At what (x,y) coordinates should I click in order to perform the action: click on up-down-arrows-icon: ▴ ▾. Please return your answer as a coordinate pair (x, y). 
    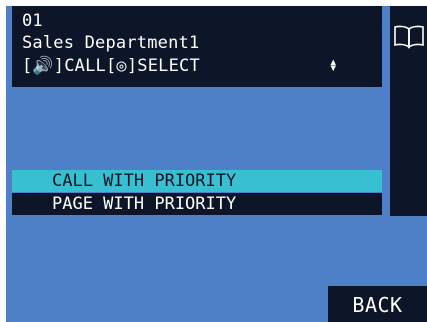
    Looking at the image, I should click on (333, 65).